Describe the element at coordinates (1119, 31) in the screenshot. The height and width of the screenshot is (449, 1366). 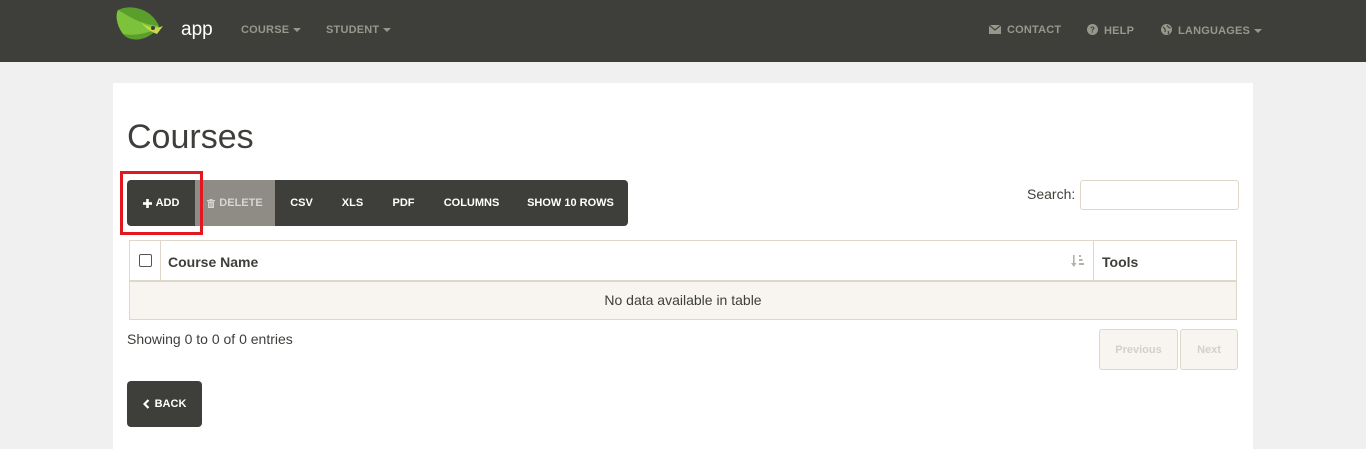
I see `nav-help-label: HELP` at that location.